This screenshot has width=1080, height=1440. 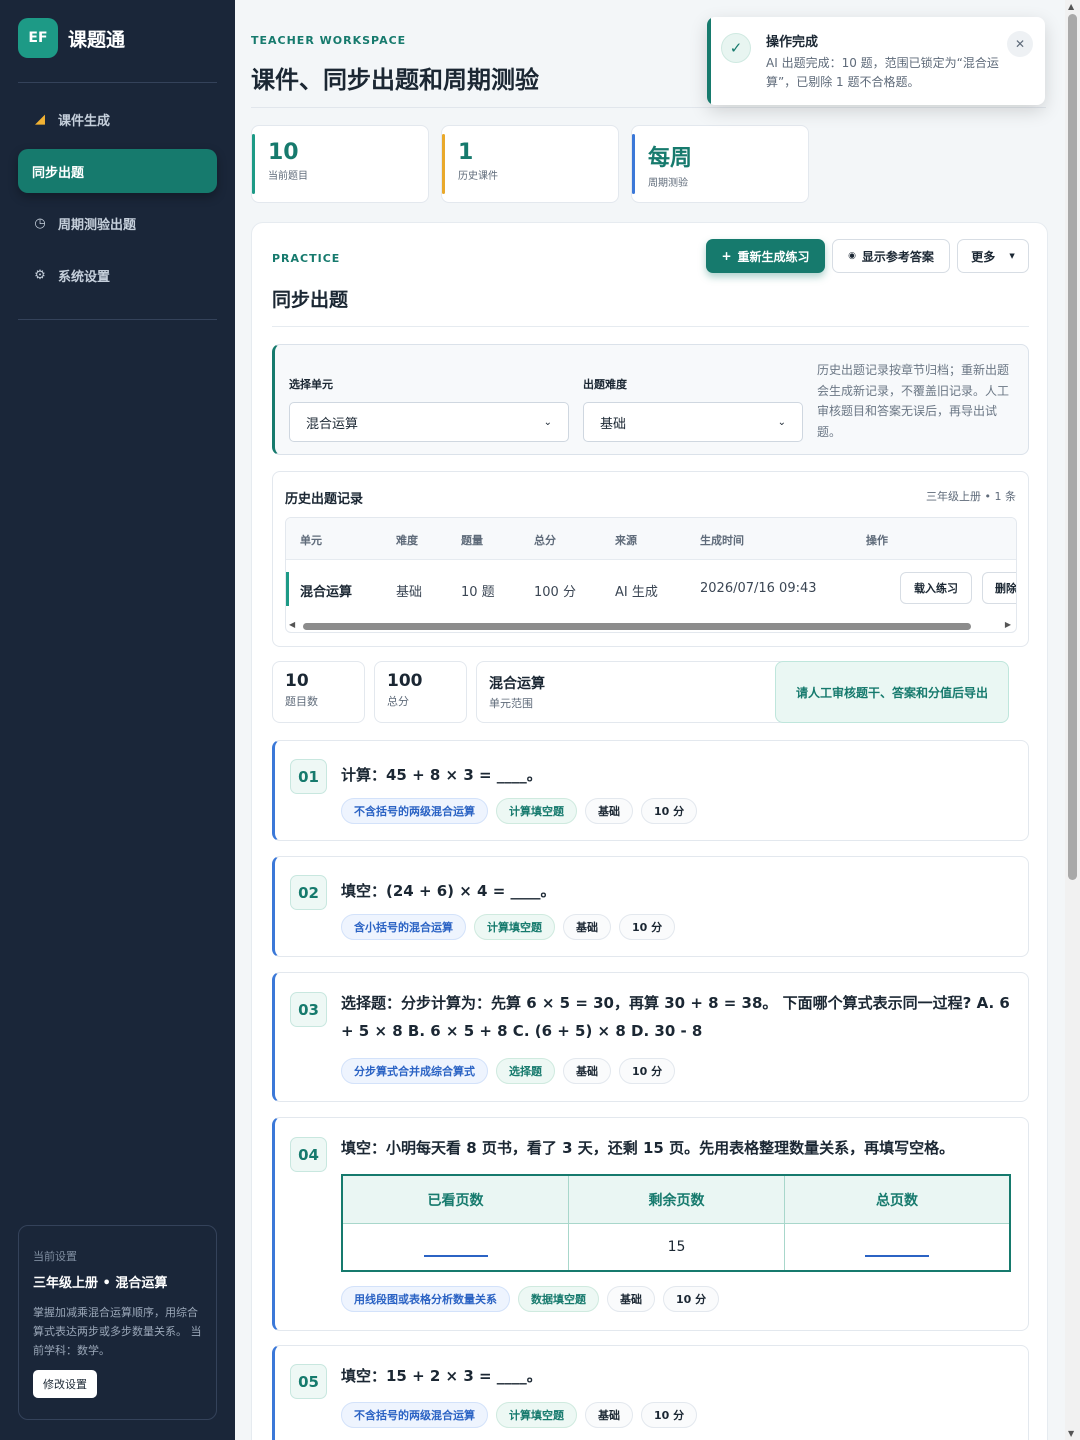 I want to click on chevron-down-icon: ⌄, so click(x=547, y=422).